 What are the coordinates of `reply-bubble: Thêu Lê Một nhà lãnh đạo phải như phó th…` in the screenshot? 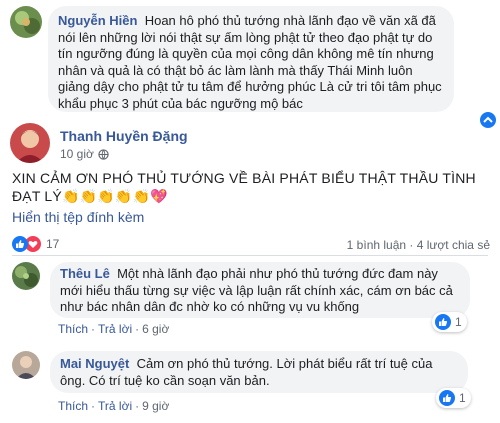 It's located at (260, 290).